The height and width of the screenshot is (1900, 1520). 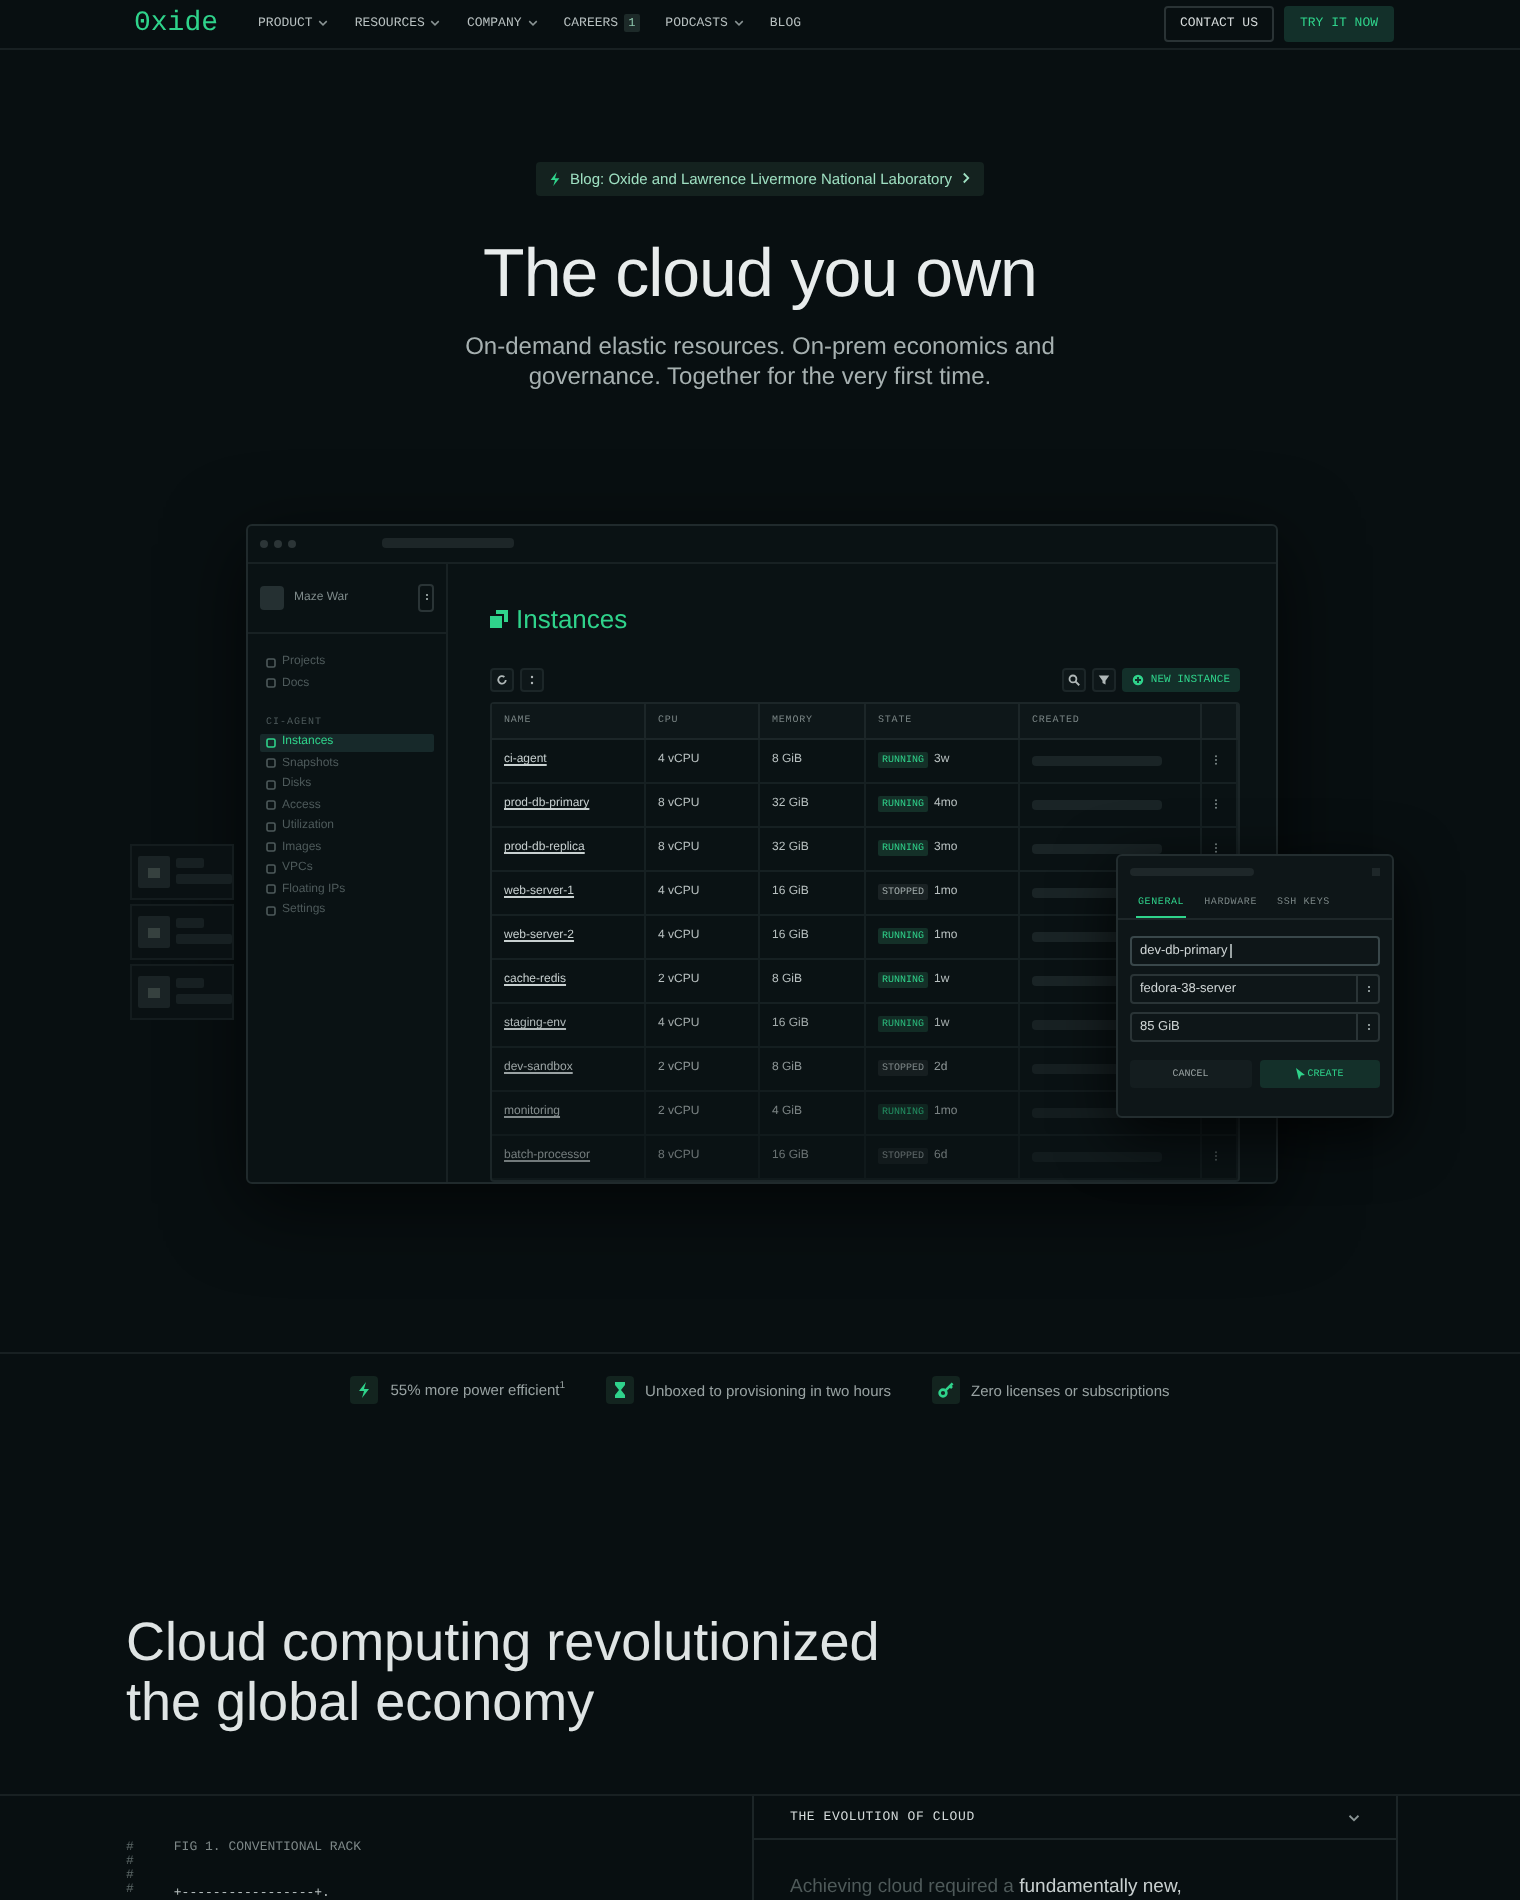 What do you see at coordinates (760, 274) in the screenshot?
I see `hero-title: The cloud you own` at bounding box center [760, 274].